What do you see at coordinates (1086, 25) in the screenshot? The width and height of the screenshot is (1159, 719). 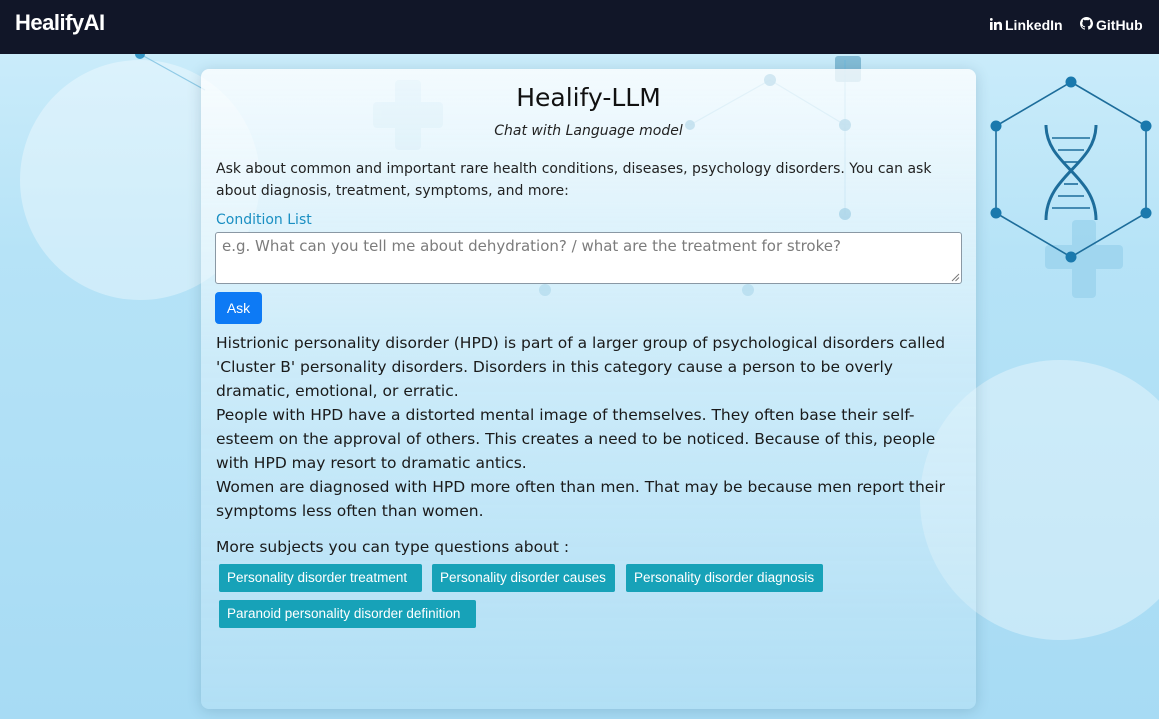 I see `github-icon` at bounding box center [1086, 25].